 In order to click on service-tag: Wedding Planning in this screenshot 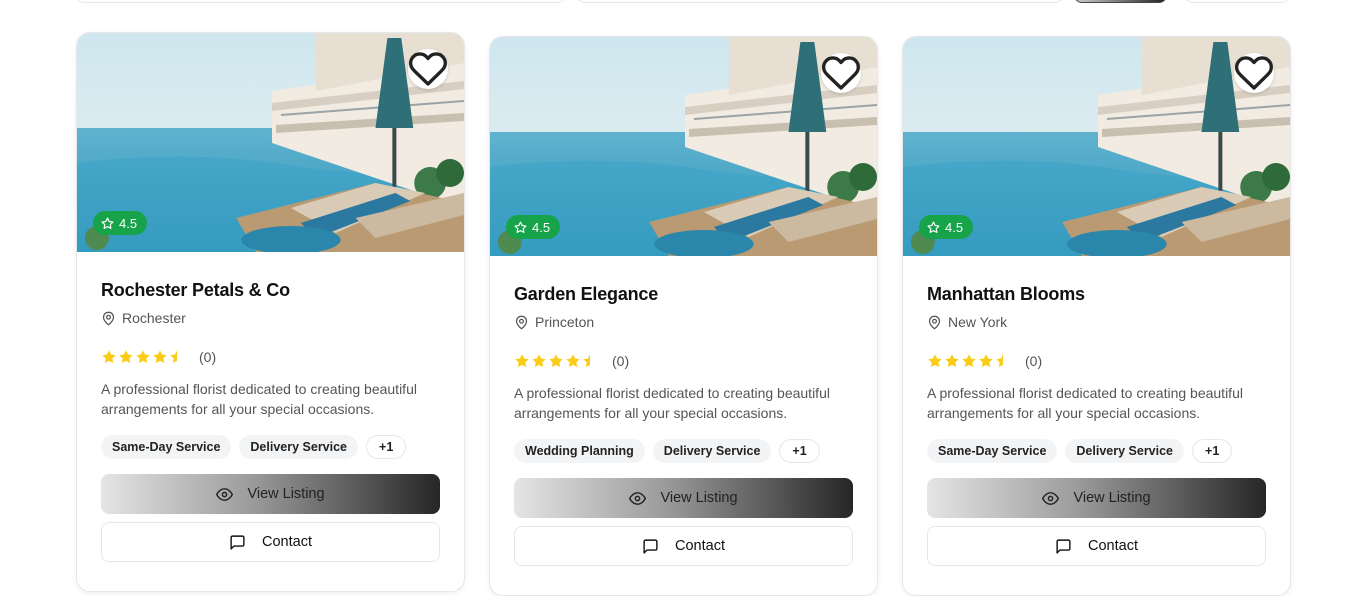, I will do `click(579, 451)`.